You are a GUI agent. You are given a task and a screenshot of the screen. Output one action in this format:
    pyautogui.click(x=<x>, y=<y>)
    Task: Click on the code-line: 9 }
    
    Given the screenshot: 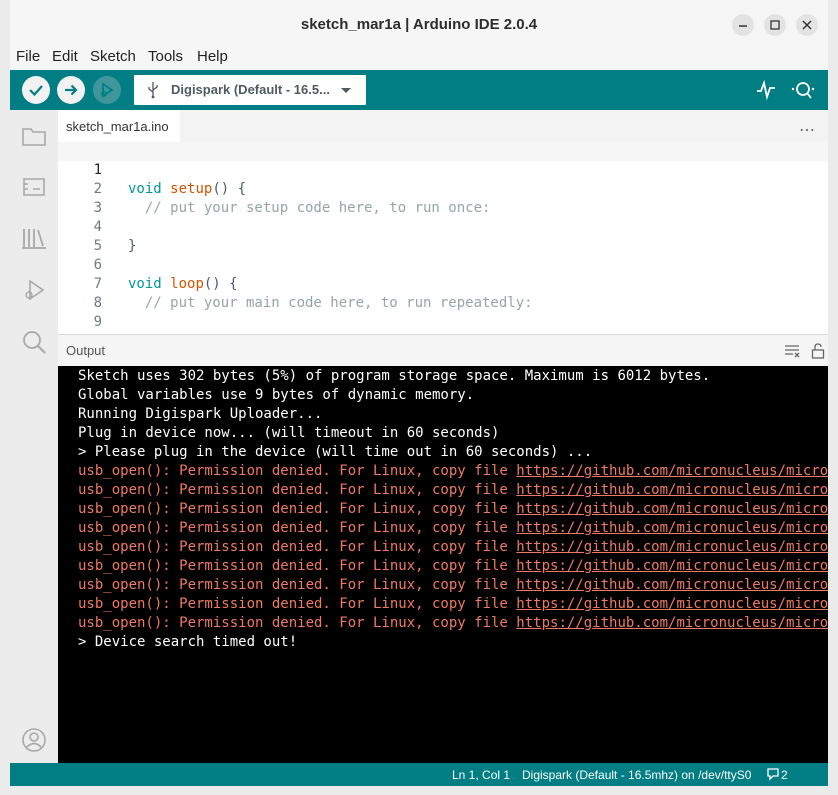 What is the action you would take?
    pyautogui.click(x=443, y=321)
    